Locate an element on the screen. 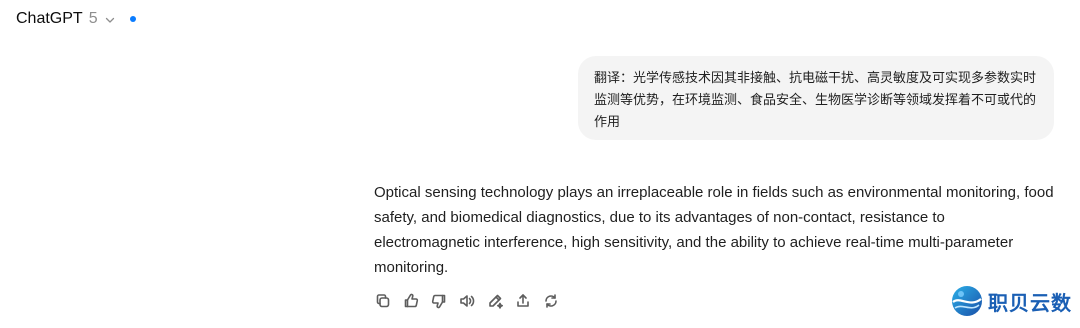 The image size is (1080, 328). watermark: 职贝云数 is located at coordinates (1011, 301).